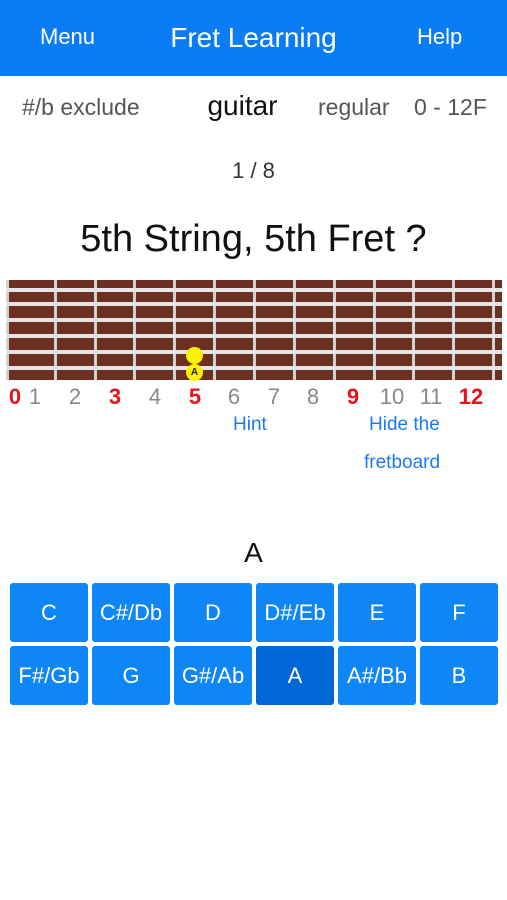  What do you see at coordinates (295, 612) in the screenshot?
I see `note-button-ds-eb: D#/Eb` at bounding box center [295, 612].